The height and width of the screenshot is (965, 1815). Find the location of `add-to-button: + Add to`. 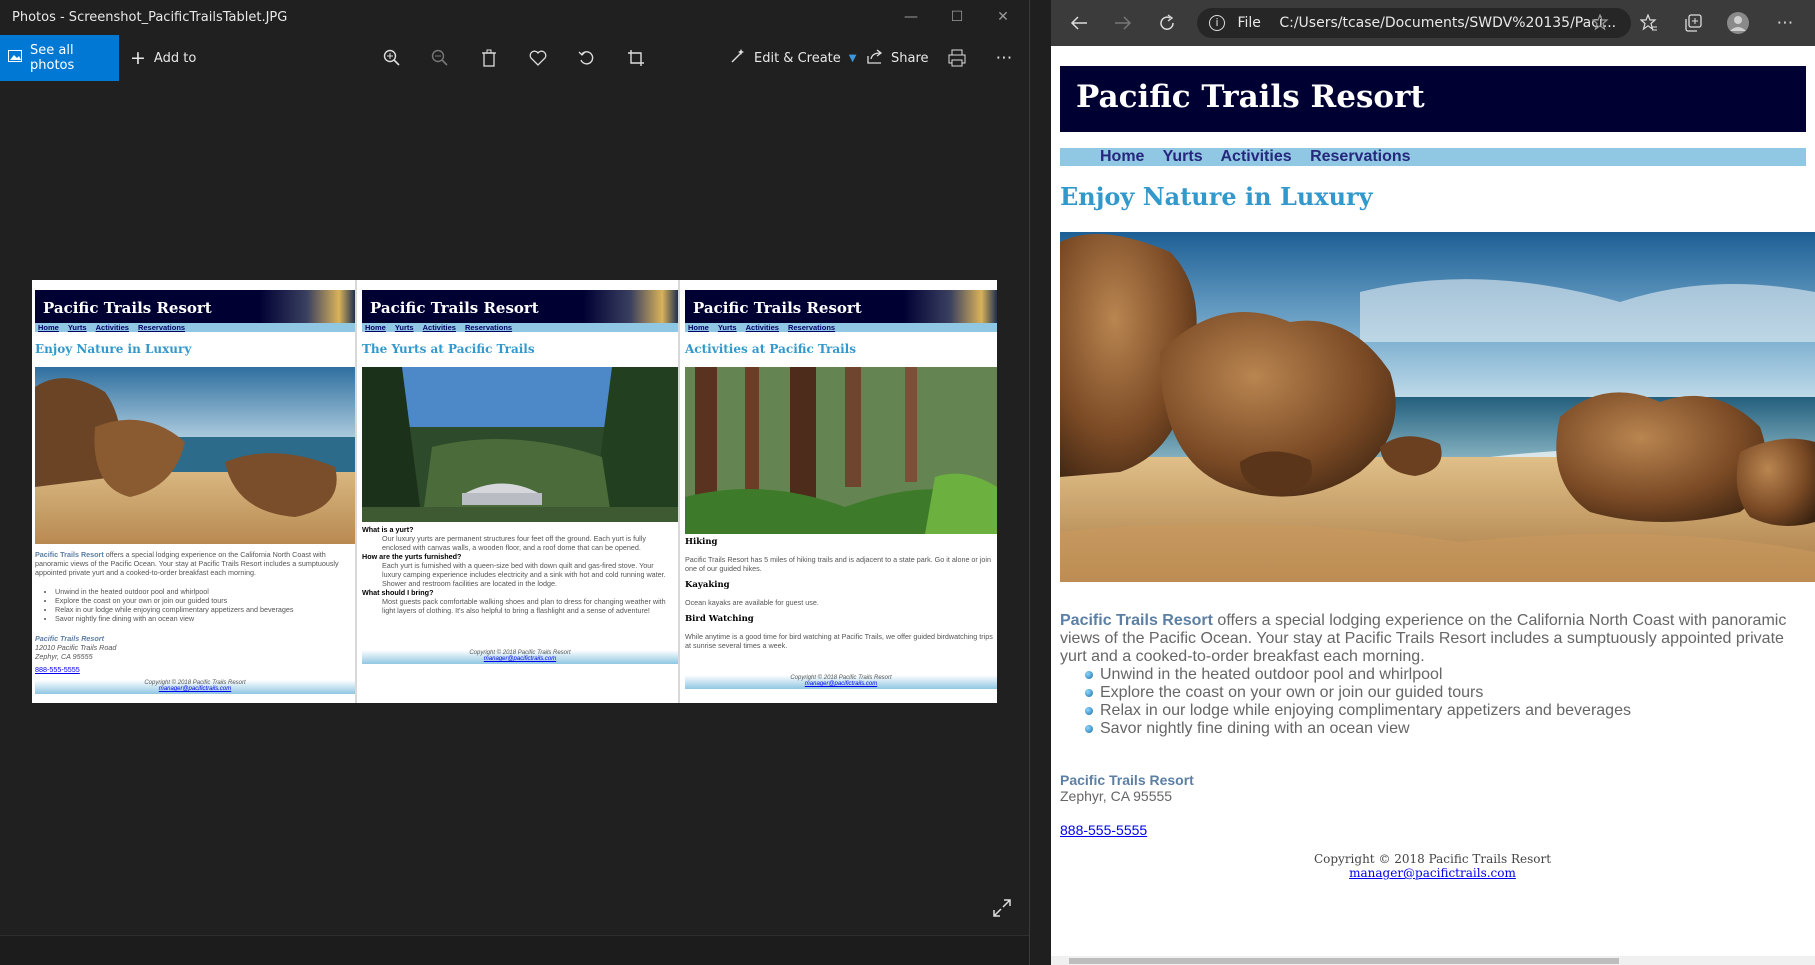

add-to-button: + Add to is located at coordinates (163, 58).